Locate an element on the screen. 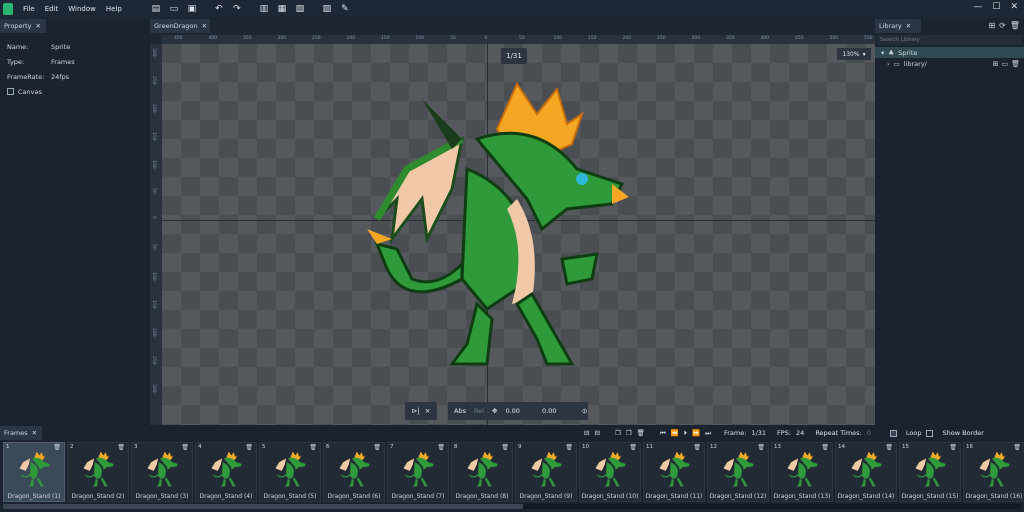 This screenshot has width=1024, height=512. canvas-checkbox is located at coordinates (10, 91).